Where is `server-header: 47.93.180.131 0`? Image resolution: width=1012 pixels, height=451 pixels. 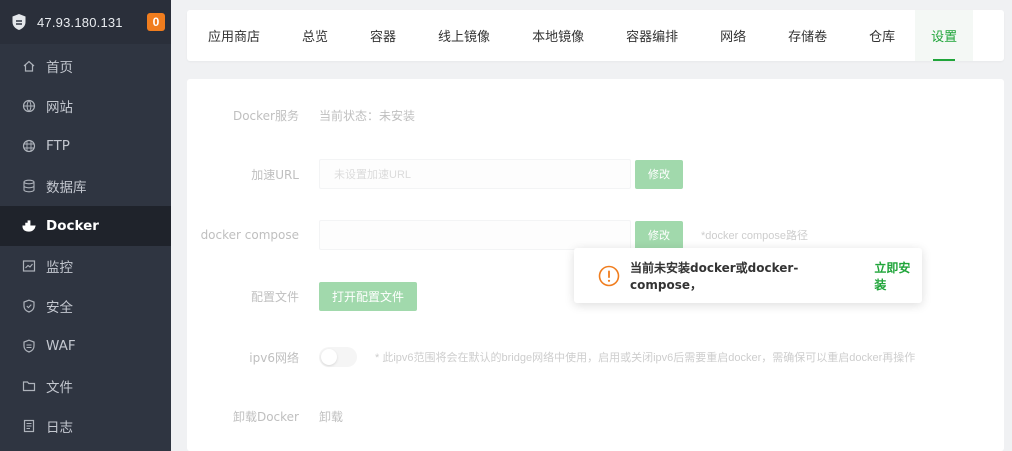
server-header: 47.93.180.131 0 is located at coordinates (85, 22).